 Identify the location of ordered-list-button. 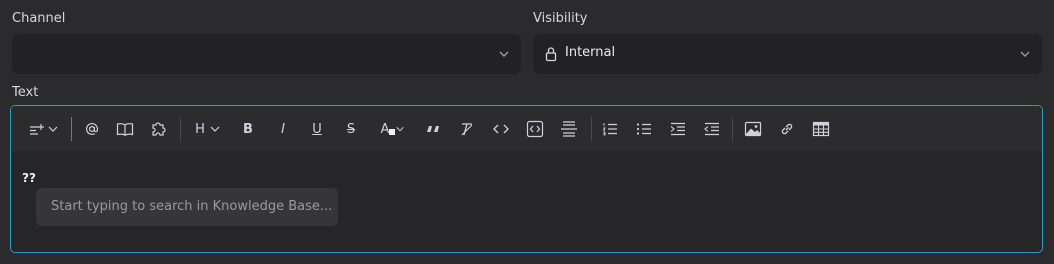
(610, 129).